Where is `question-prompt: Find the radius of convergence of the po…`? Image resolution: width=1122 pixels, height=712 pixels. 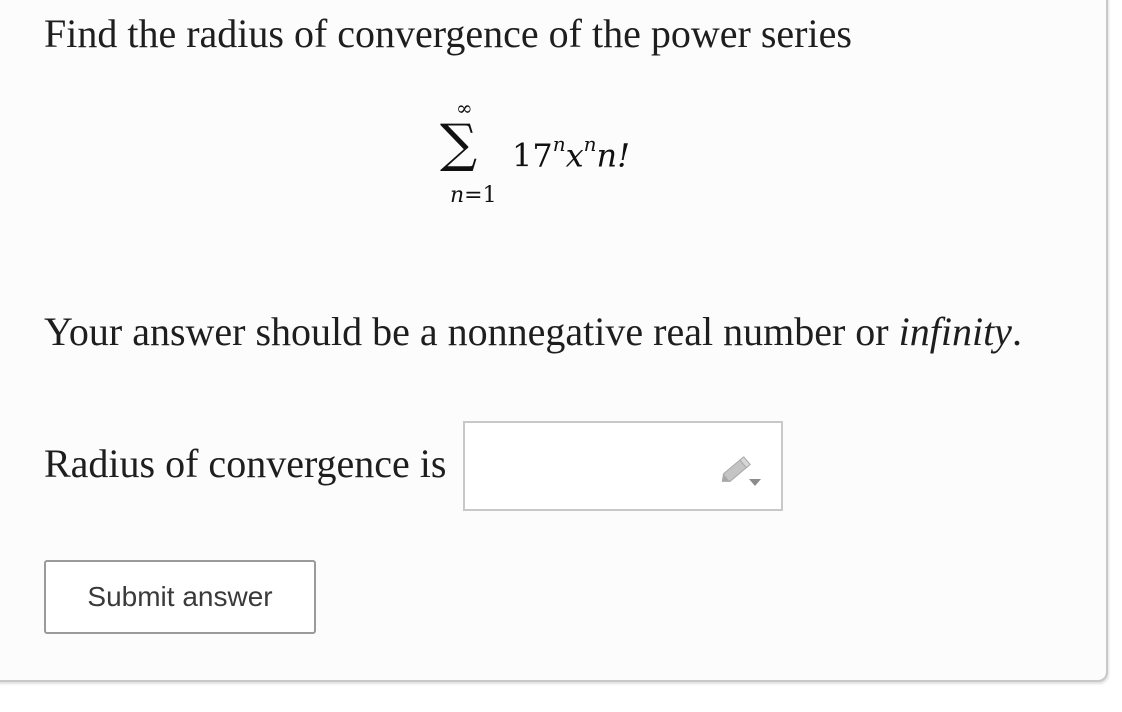
question-prompt: Find the radius of convergence of the po… is located at coordinates (448, 33).